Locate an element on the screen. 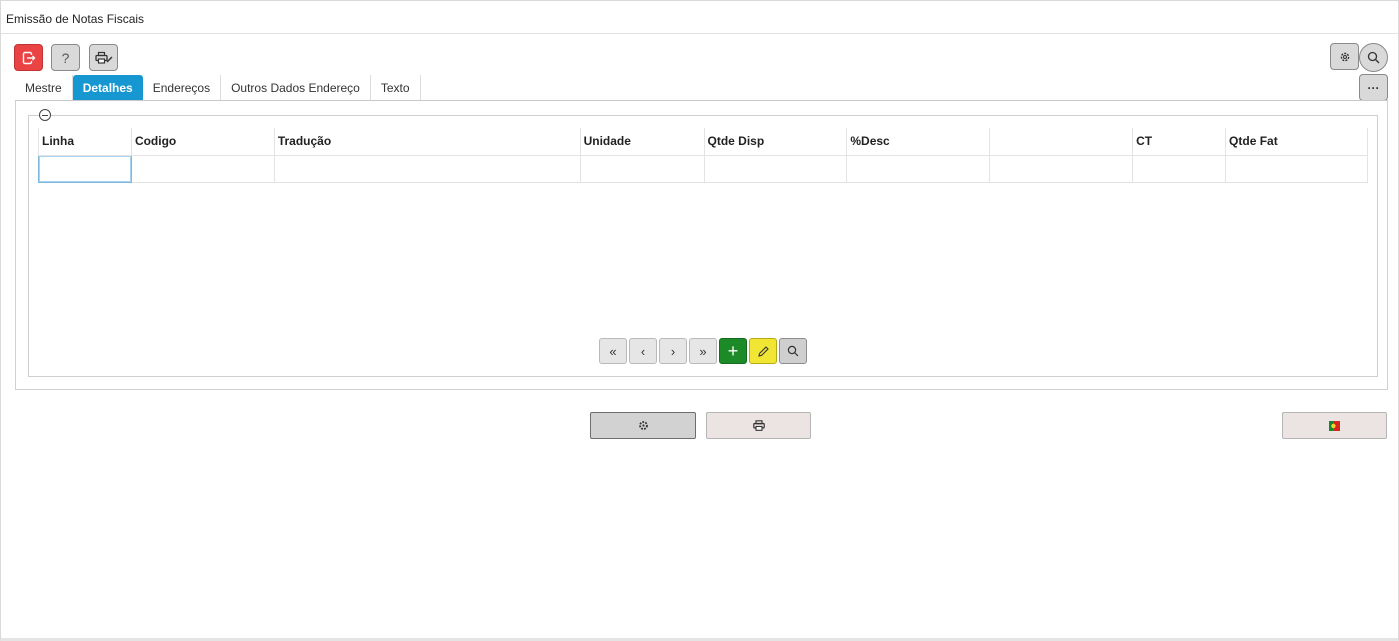 This screenshot has width=1399, height=641. printer-icon is located at coordinates (758, 425).